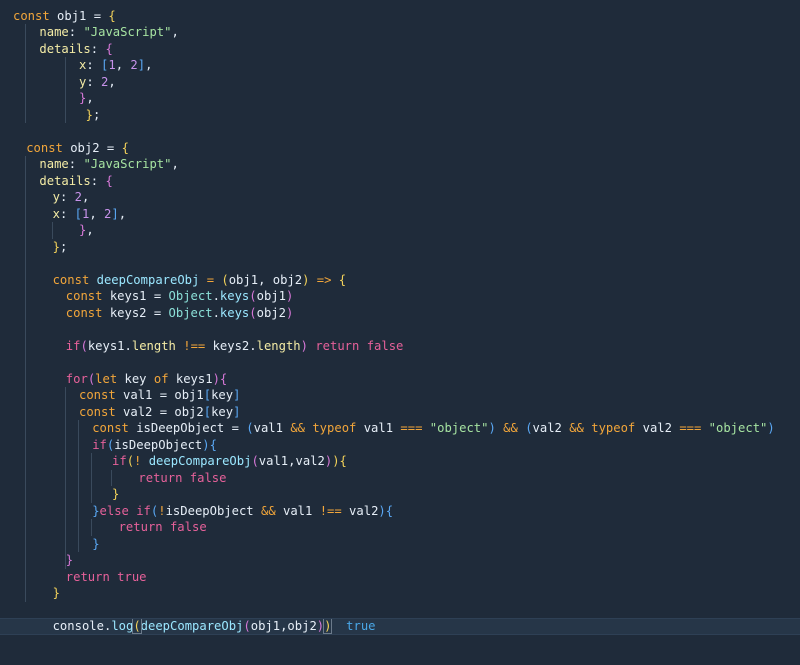 This screenshot has width=800, height=665. What do you see at coordinates (400, 444) in the screenshot?
I see `code-line: if(isDeepObject){` at bounding box center [400, 444].